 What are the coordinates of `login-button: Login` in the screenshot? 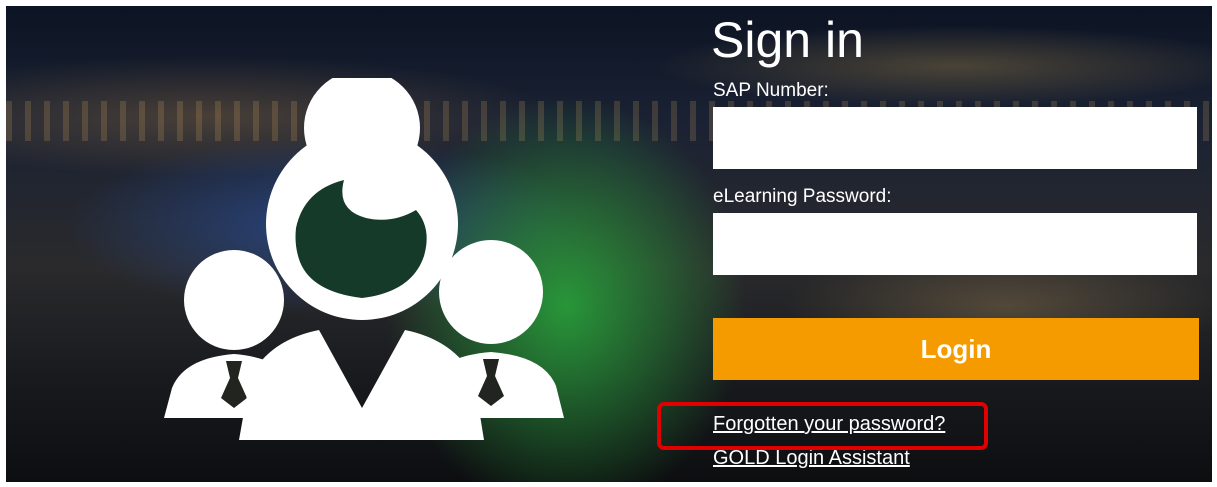 It's located at (956, 349).